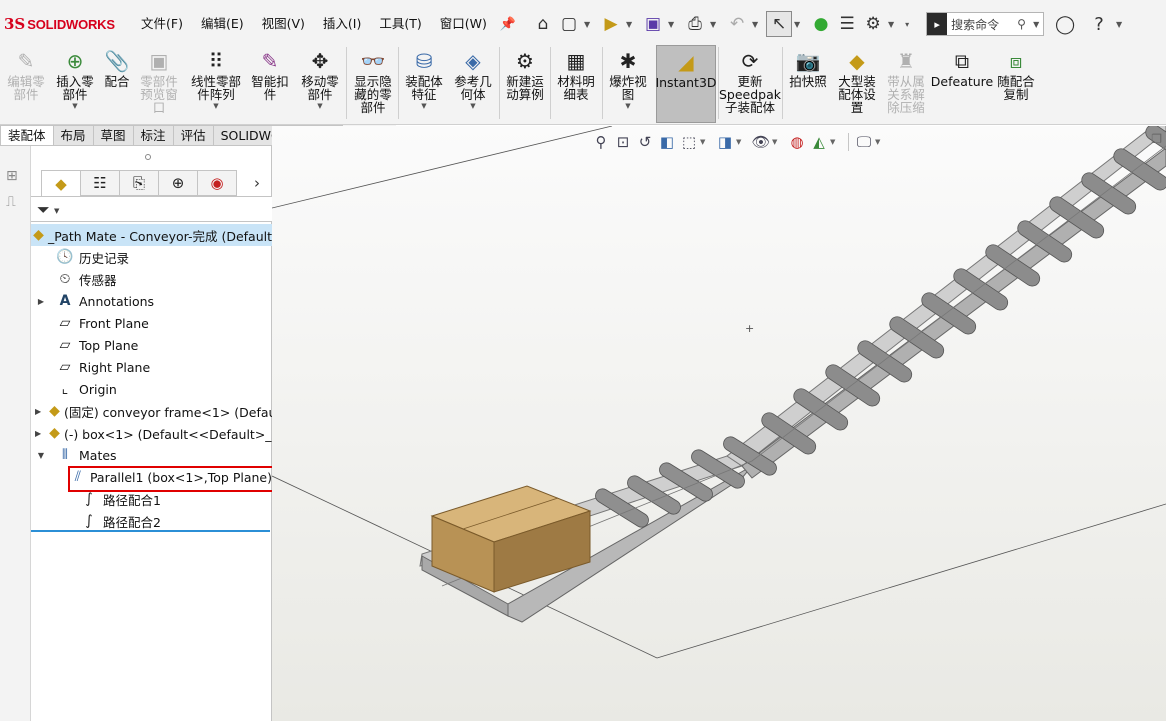  I want to click on apply-scene-icon: ◭, so click(819, 142).